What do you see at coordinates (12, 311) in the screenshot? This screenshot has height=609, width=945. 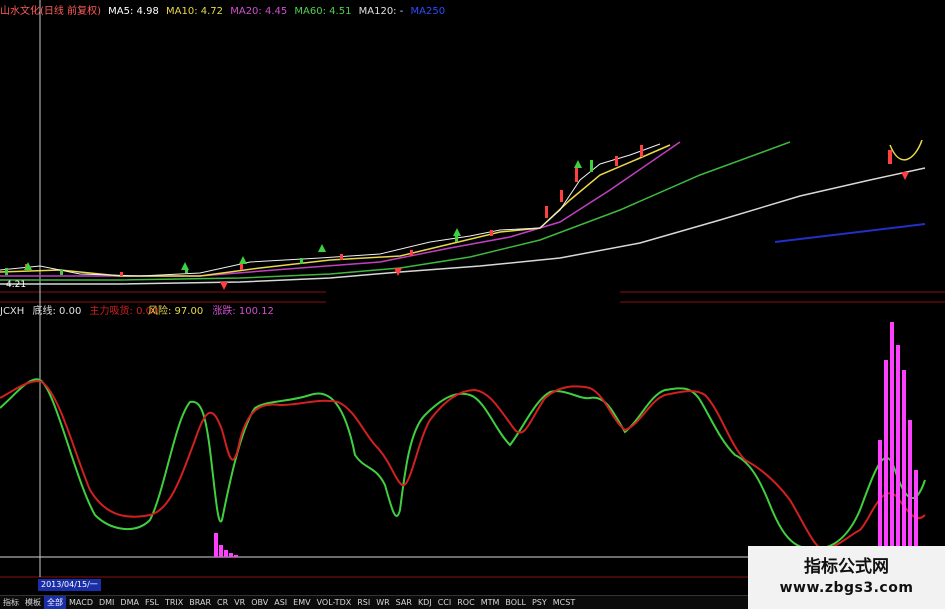 I see `indicator-name: JCXH` at bounding box center [12, 311].